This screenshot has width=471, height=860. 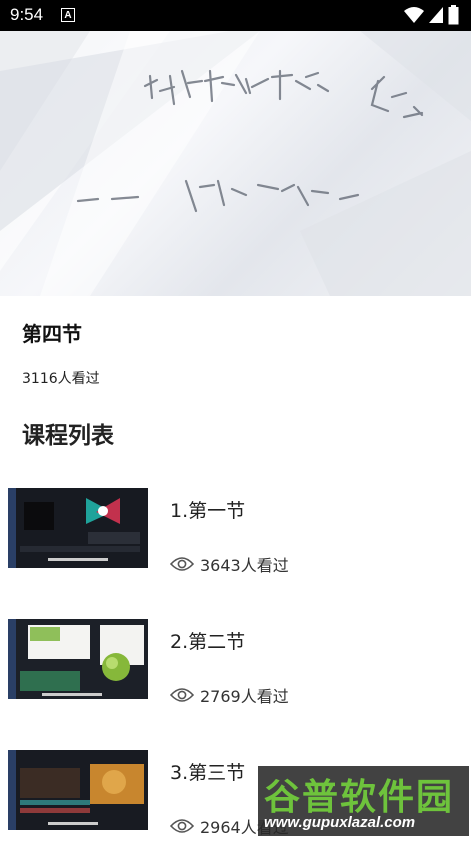 I want to click on course-item-title: 3.第三节, so click(x=208, y=773).